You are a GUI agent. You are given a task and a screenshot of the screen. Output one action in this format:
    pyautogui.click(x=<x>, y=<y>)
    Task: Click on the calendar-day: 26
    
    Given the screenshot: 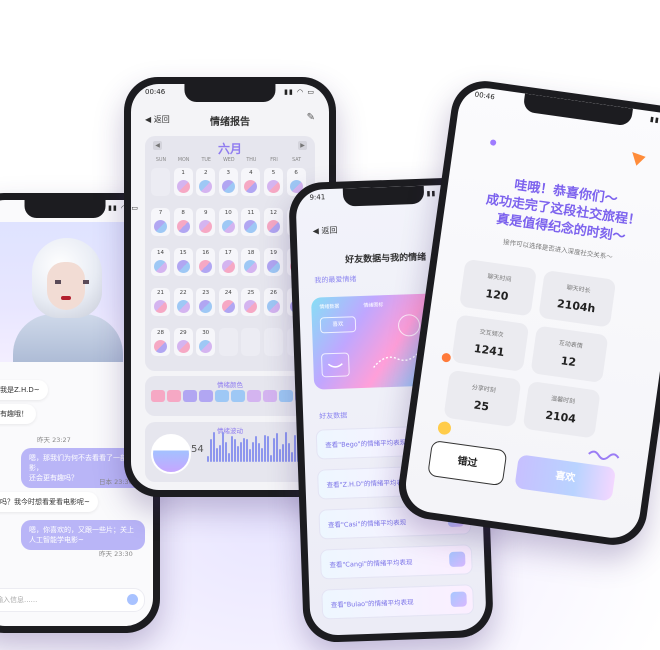 What is the action you would take?
    pyautogui.click(x=273, y=302)
    